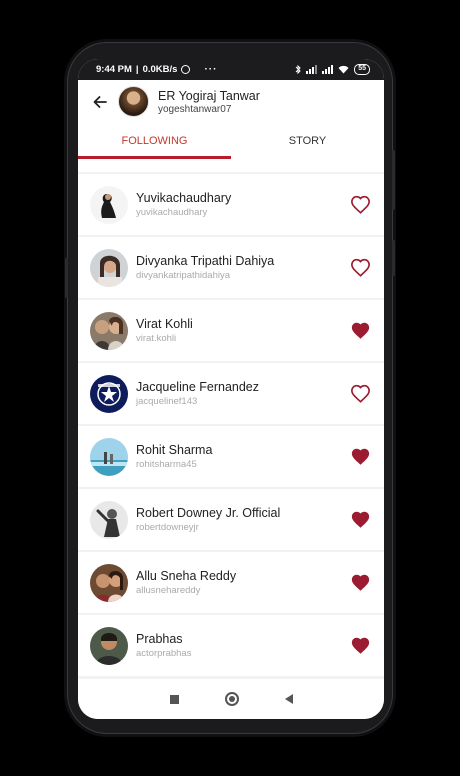 This screenshot has width=460, height=776. What do you see at coordinates (288, 699) in the screenshot?
I see `system-back-button` at bounding box center [288, 699].